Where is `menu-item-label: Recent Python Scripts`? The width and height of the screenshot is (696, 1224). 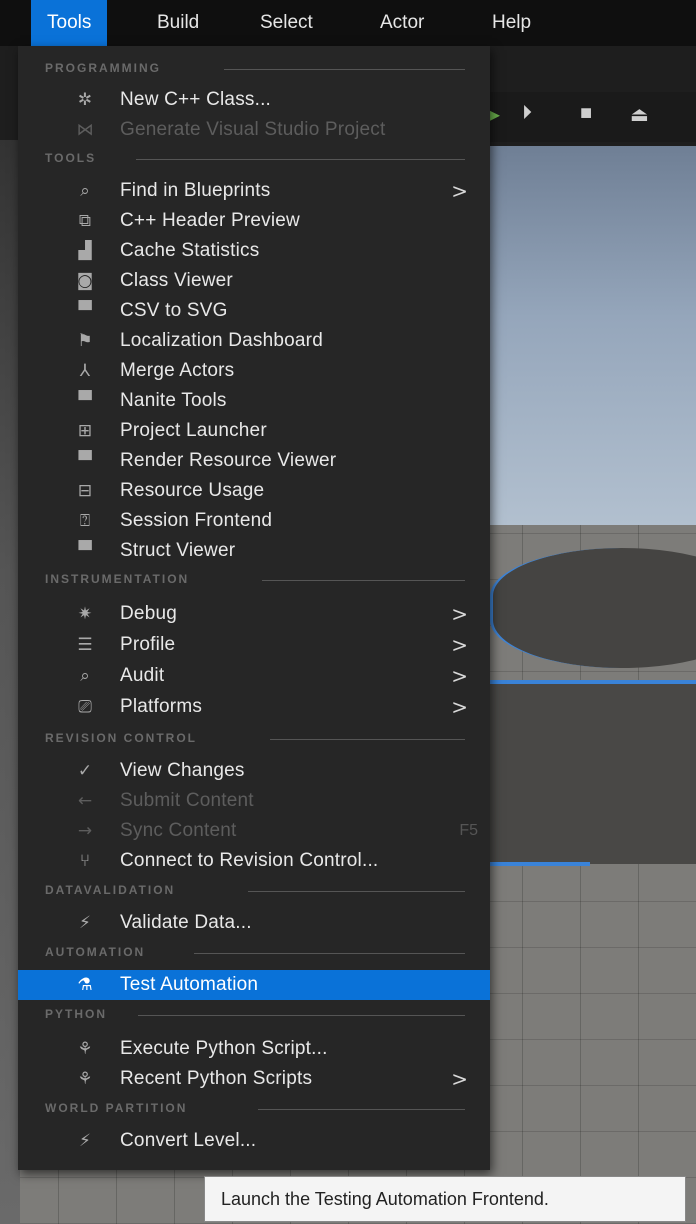 menu-item-label: Recent Python Scripts is located at coordinates (216, 1078).